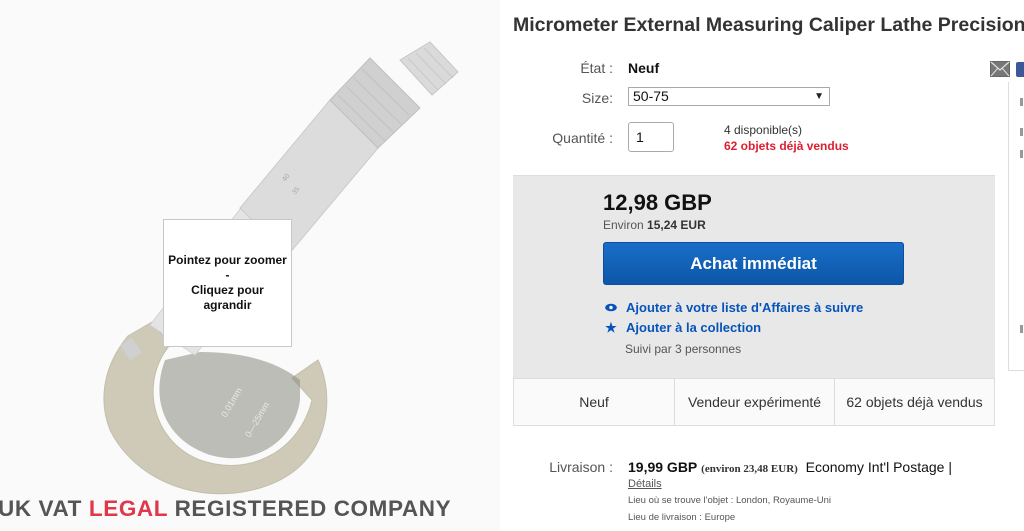 The height and width of the screenshot is (531, 1024). I want to click on size-select: 50-75 ▼, so click(729, 96).